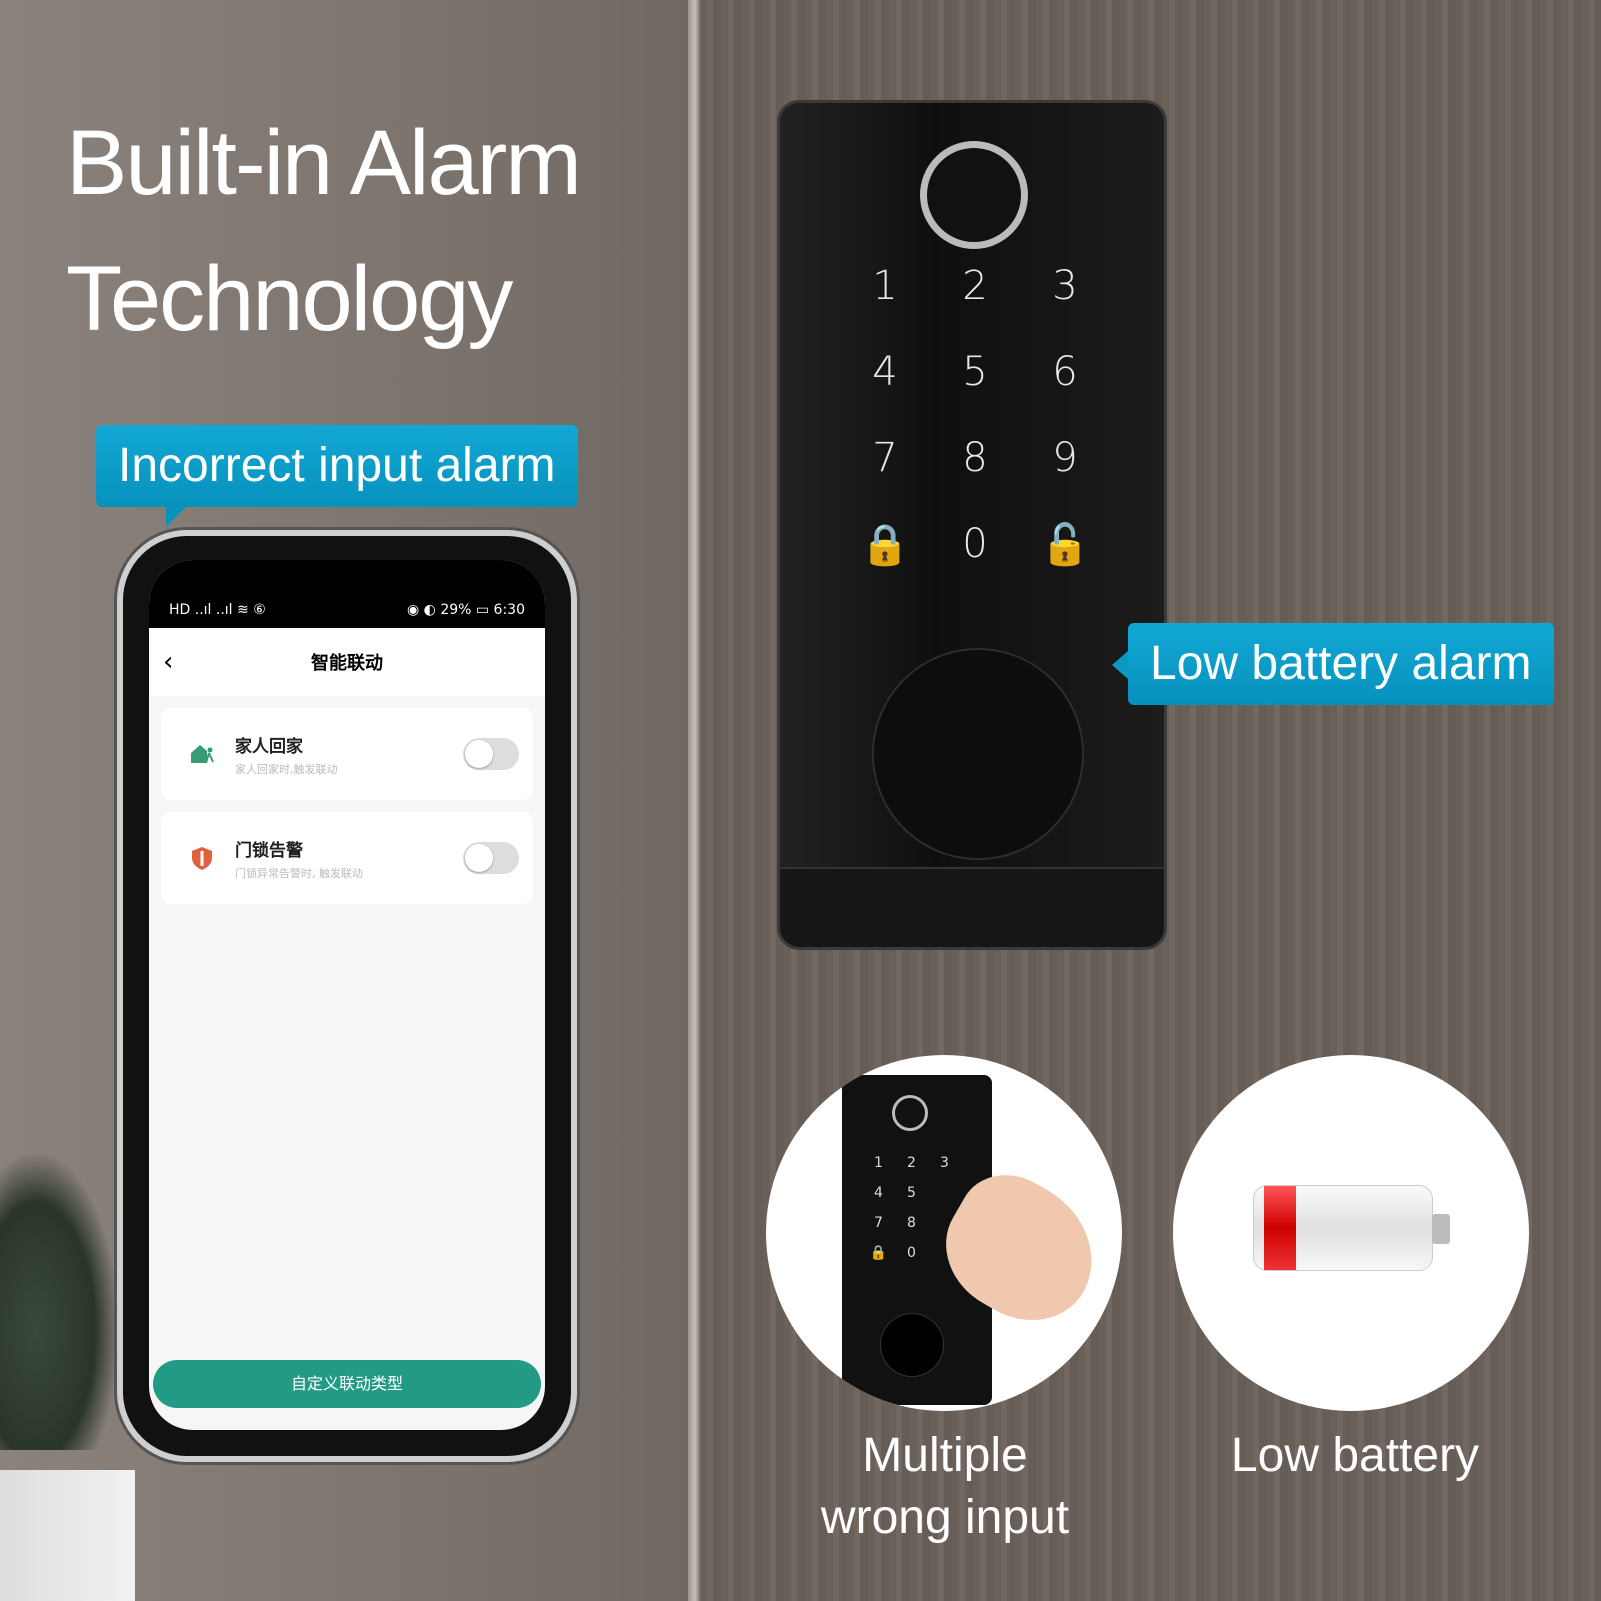  What do you see at coordinates (1333, 664) in the screenshot?
I see `low-battery-callout: Low battery alarm` at bounding box center [1333, 664].